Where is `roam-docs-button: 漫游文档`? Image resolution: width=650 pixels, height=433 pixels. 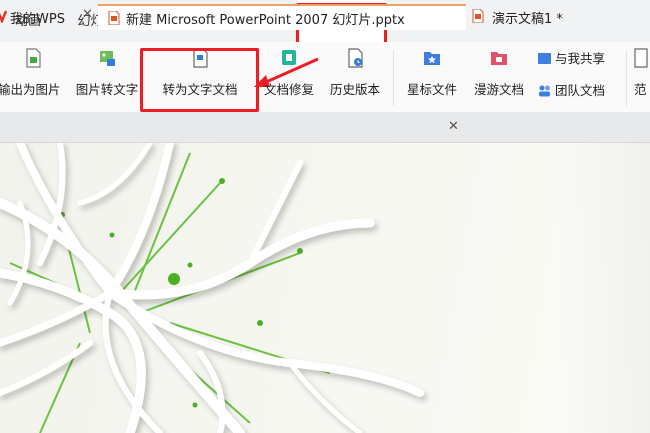
roam-docs-button: 漫游文档 is located at coordinates (499, 77).